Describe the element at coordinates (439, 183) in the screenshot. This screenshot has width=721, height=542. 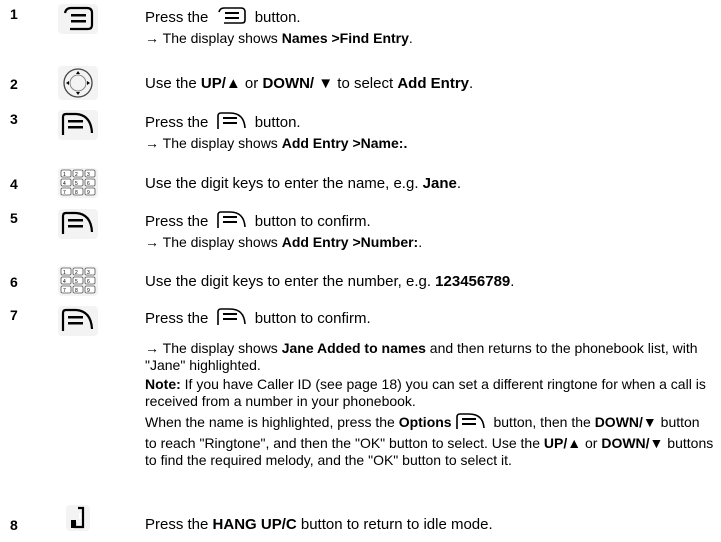
I see `example-name: Jane` at that location.